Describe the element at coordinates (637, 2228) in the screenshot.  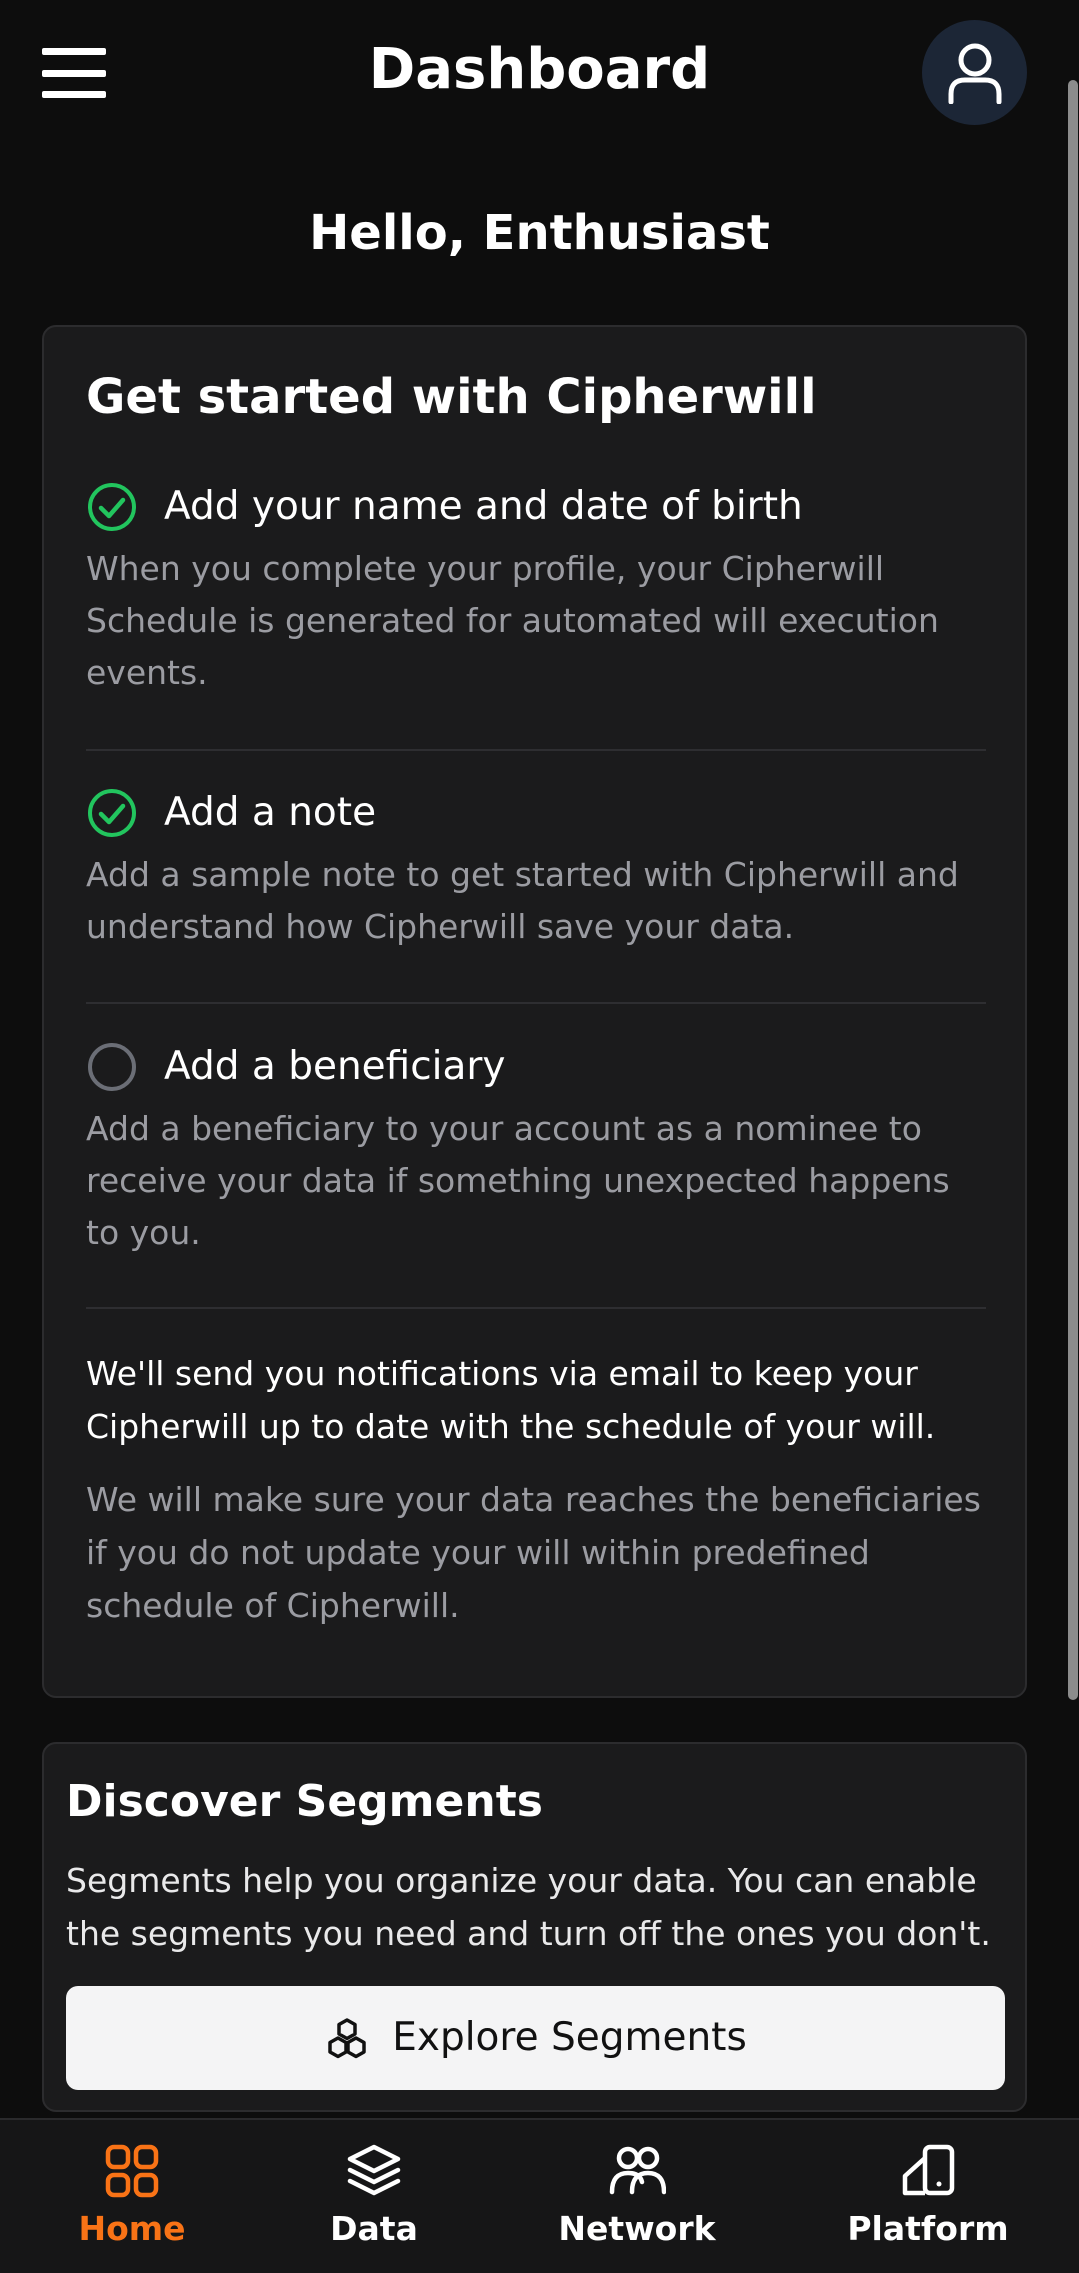
I see `nav-network-label: Network` at that location.